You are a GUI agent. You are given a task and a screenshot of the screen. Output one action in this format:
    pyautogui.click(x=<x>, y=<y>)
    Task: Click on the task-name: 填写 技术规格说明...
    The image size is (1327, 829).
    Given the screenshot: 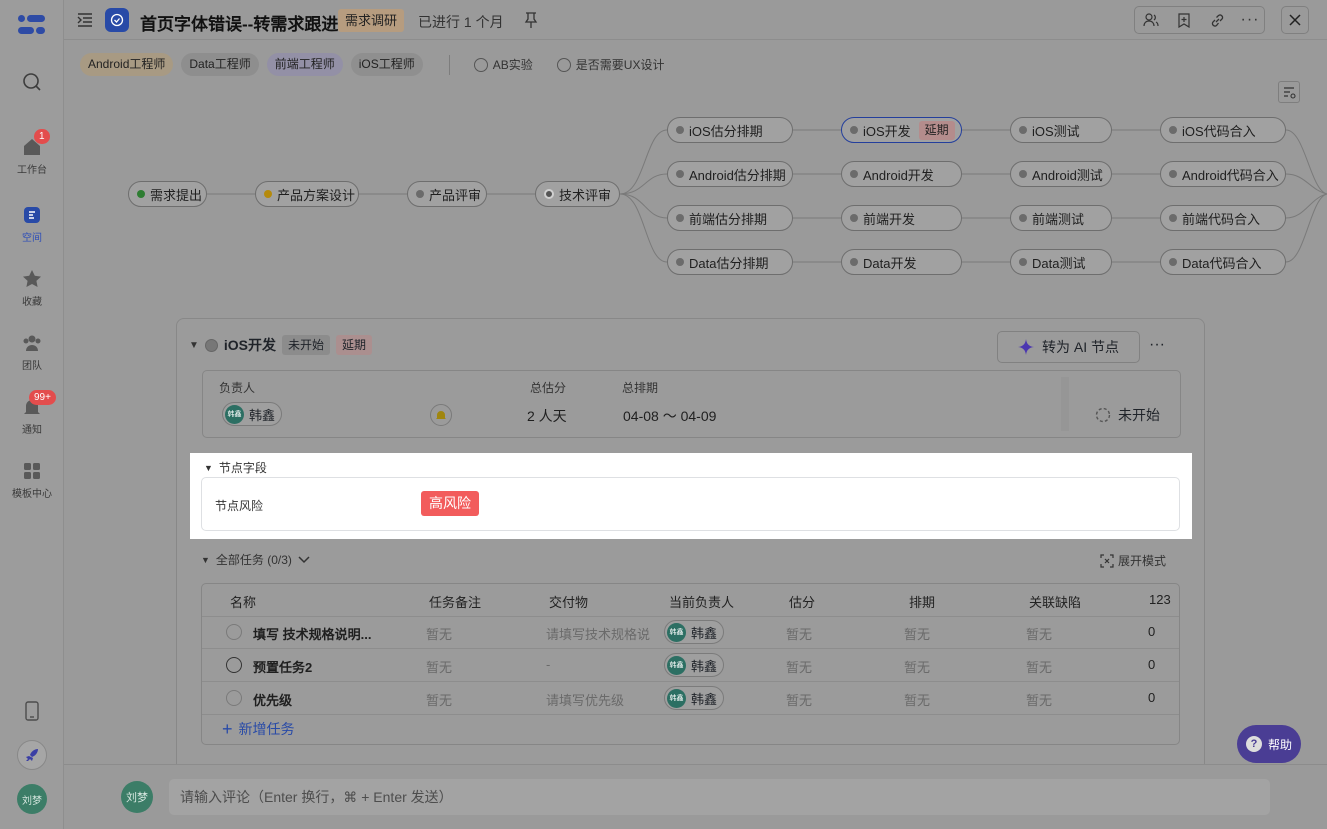 What is the action you would take?
    pyautogui.click(x=312, y=633)
    